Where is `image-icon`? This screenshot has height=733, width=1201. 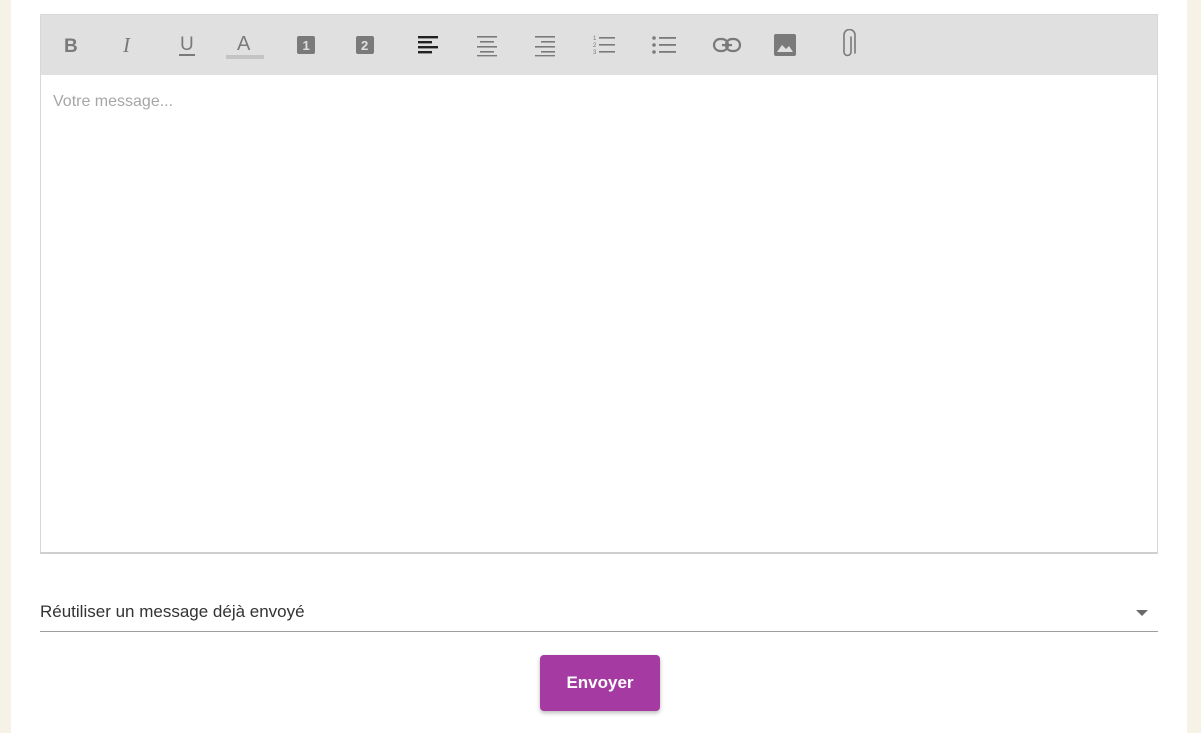
image-icon is located at coordinates (785, 45).